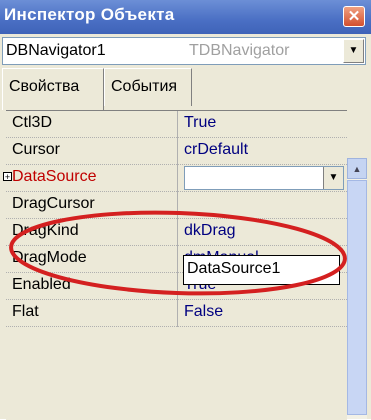 Image resolution: width=371 pixels, height=420 pixels. I want to click on property-value: crDefault, so click(216, 150).